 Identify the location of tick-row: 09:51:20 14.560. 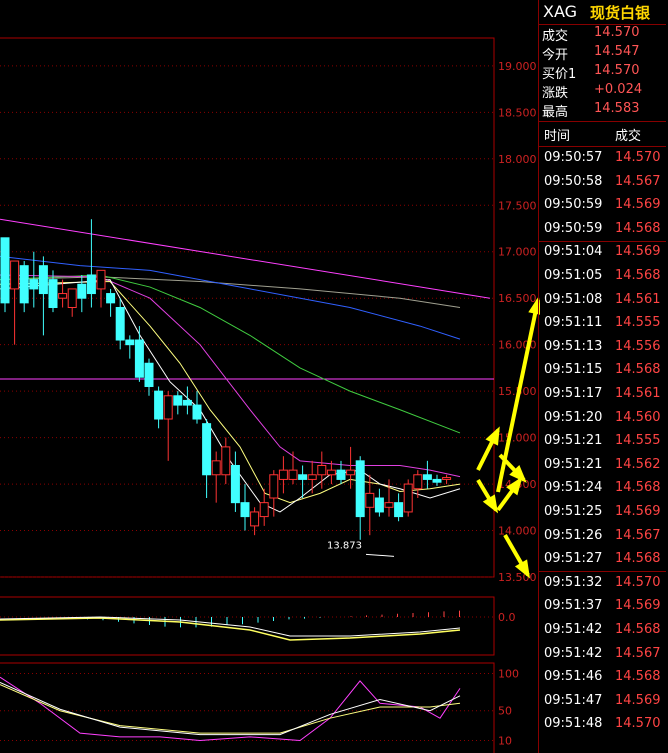
(602, 419).